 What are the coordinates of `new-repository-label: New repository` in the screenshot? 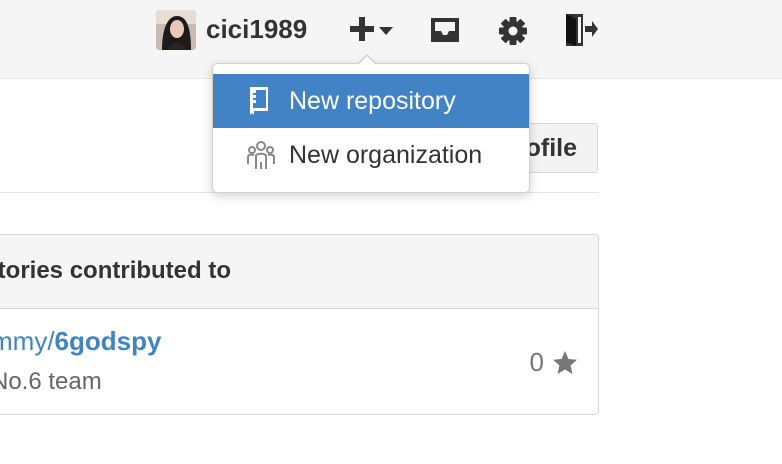 It's located at (372, 100).